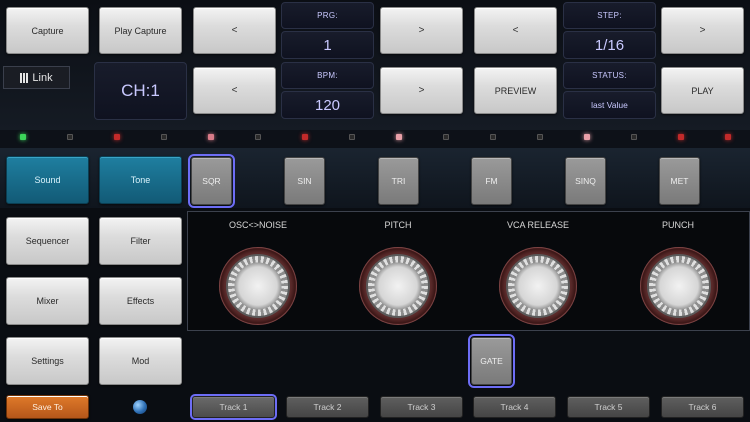 The width and height of the screenshot is (750, 422). I want to click on waveform-met-label: MET, so click(679, 181).